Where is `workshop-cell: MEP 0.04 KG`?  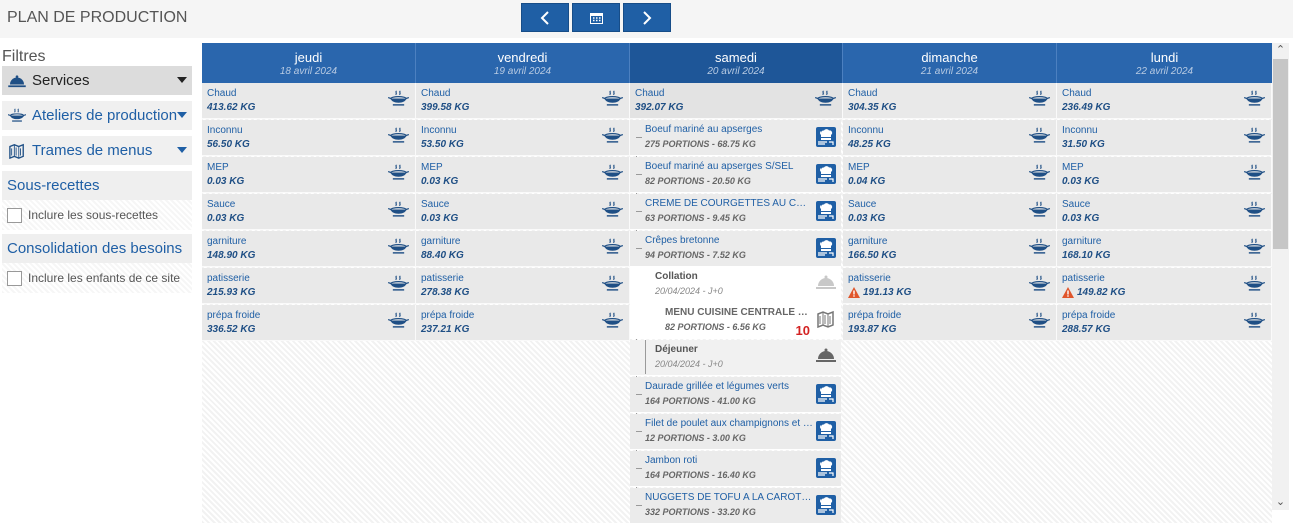 workshop-cell: MEP 0.04 KG is located at coordinates (950, 175).